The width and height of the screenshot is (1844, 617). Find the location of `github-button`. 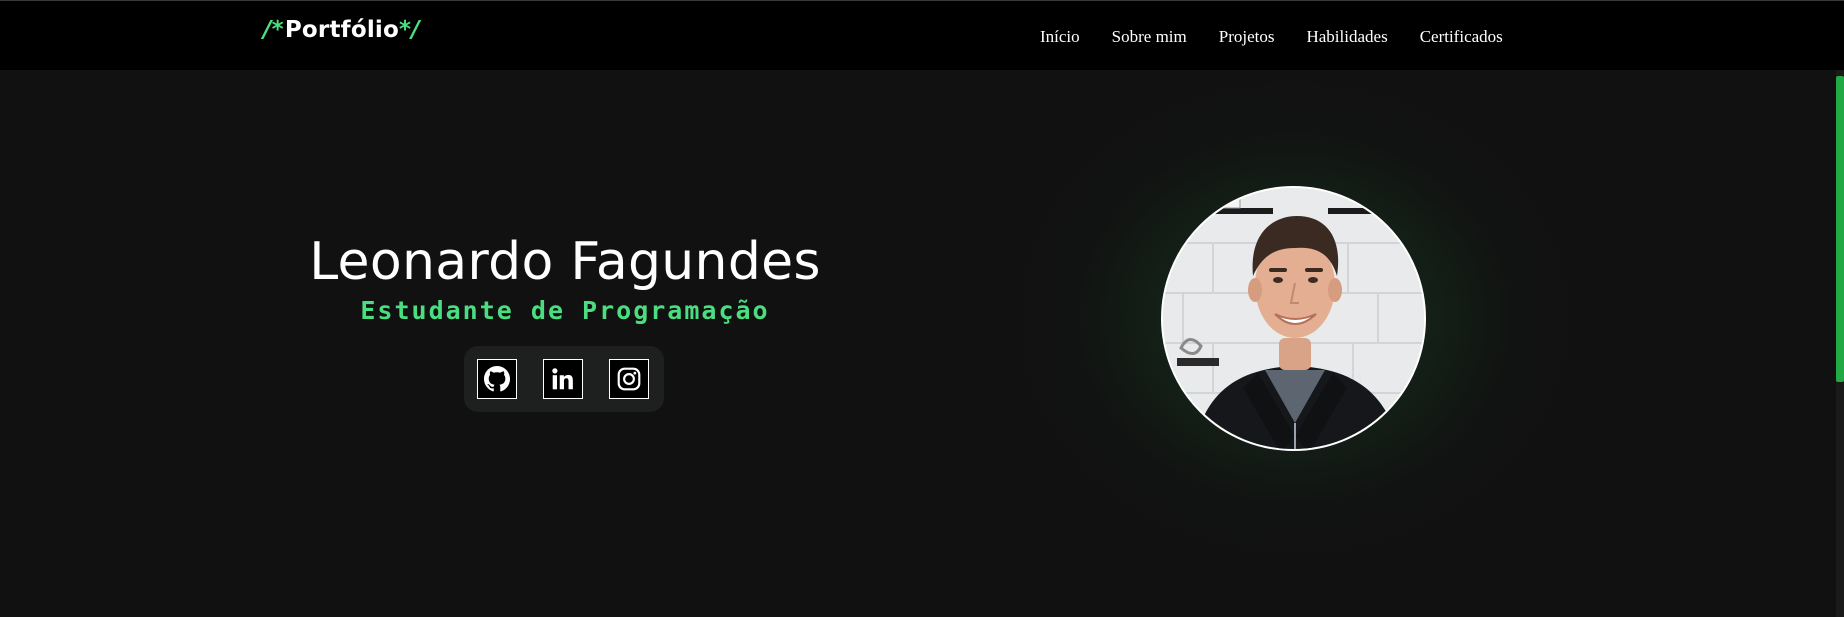

github-button is located at coordinates (497, 379).